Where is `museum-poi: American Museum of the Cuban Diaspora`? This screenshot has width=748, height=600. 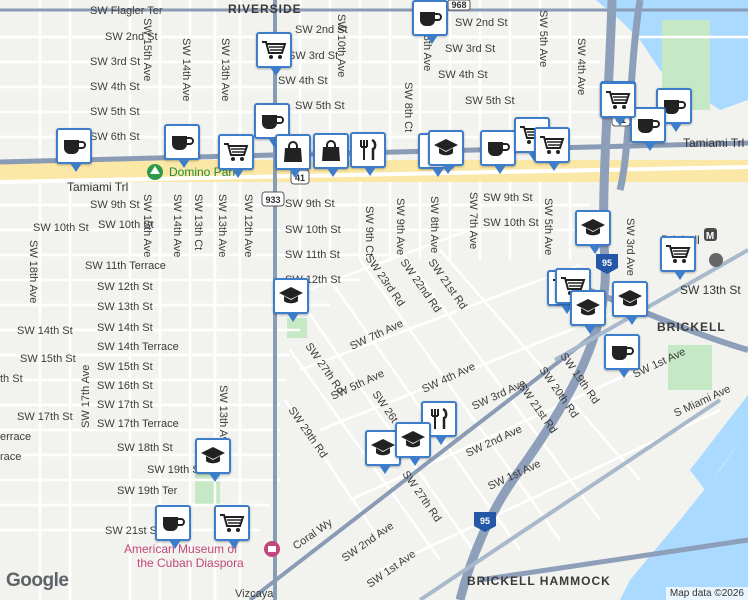 museum-poi: American Museum of the Cuban Diaspora is located at coordinates (202, 555).